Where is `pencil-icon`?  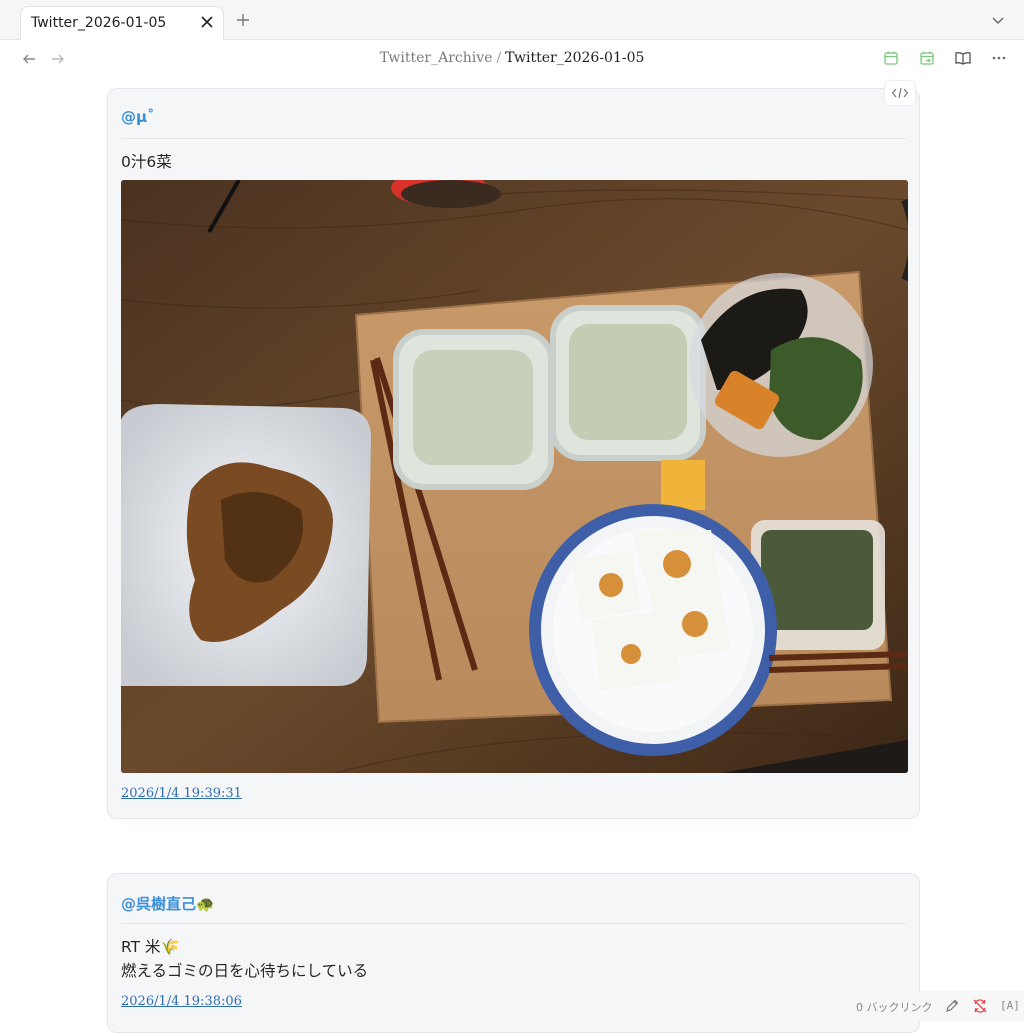 pencil-icon is located at coordinates (952, 1006).